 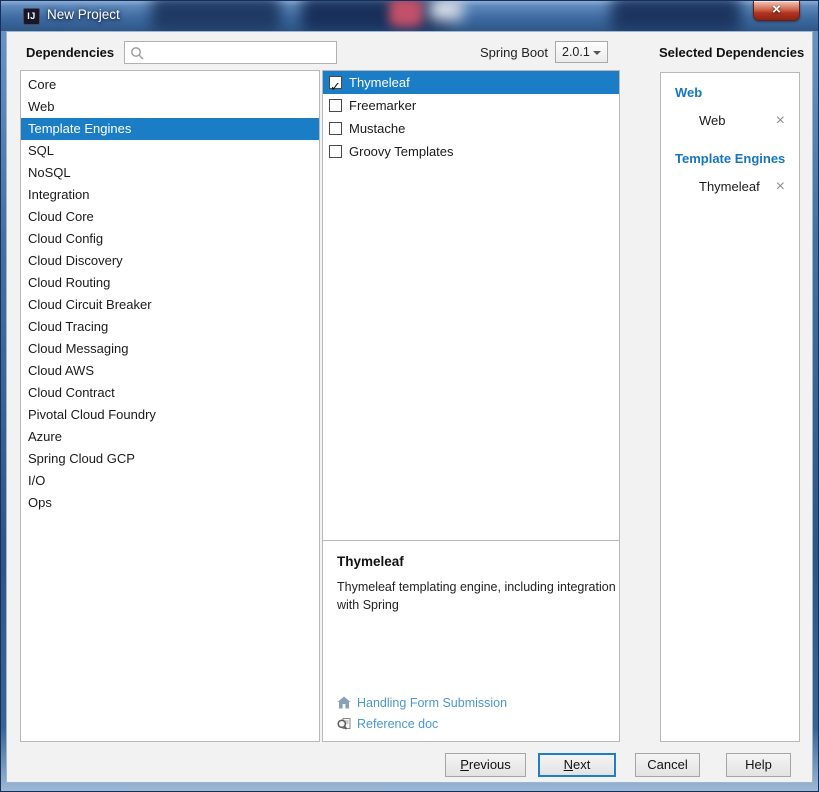 What do you see at coordinates (377, 128) in the screenshot?
I see `dependency-label: Mustache` at bounding box center [377, 128].